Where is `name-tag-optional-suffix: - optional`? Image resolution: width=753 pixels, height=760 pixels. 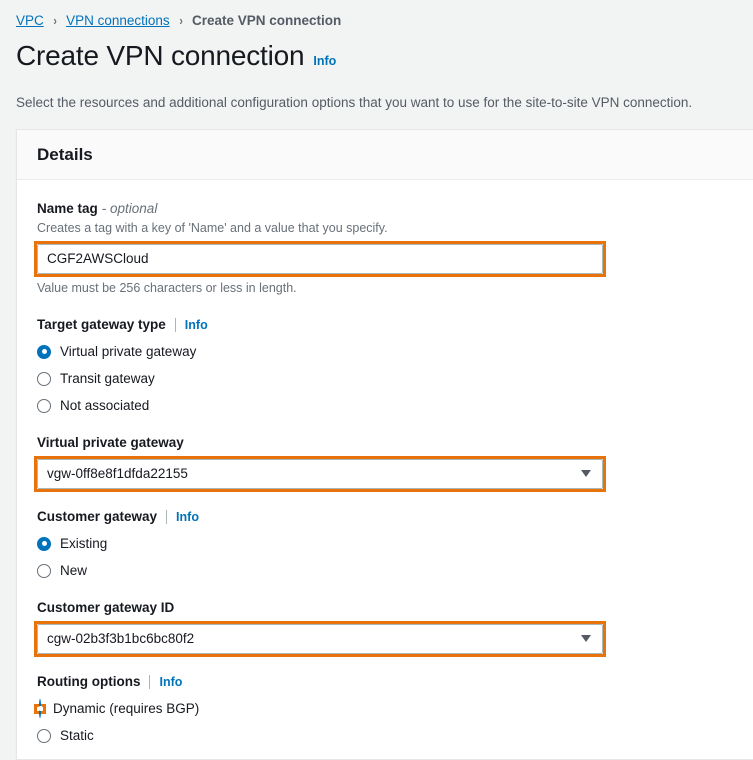 name-tag-optional-suffix: - optional is located at coordinates (129, 208).